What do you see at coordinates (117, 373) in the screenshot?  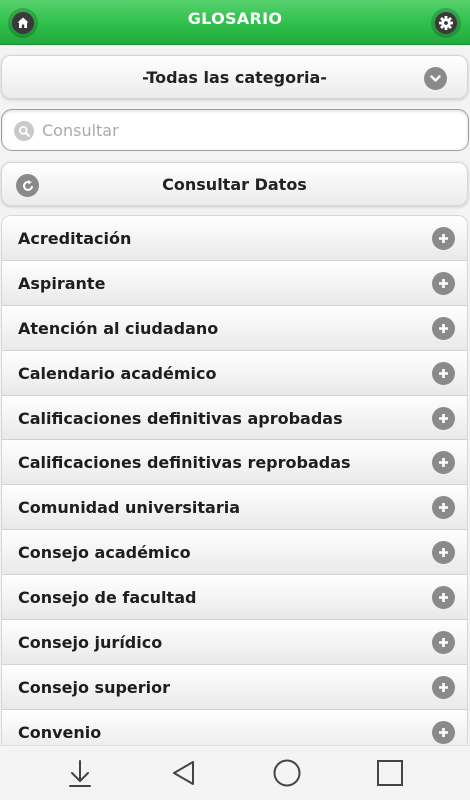 I see `list-item-label: Calendario académico` at bounding box center [117, 373].